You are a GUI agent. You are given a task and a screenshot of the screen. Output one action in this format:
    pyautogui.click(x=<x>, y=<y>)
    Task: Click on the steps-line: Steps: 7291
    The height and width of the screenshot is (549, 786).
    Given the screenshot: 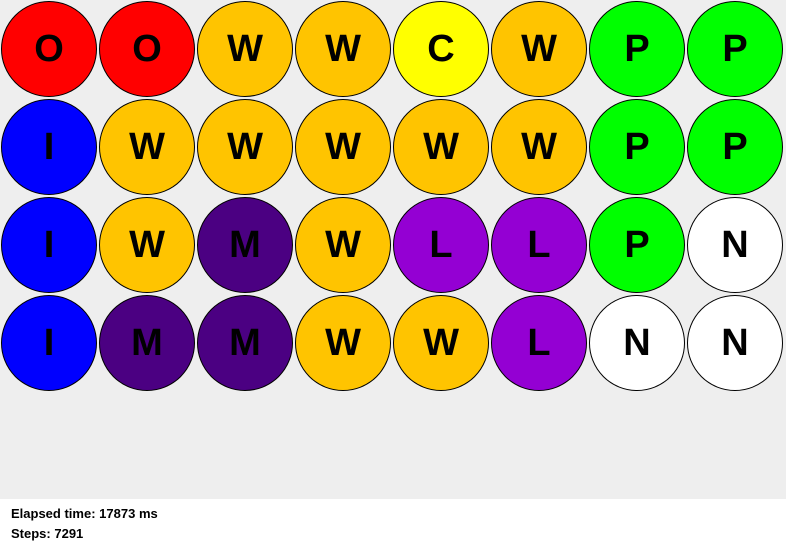 What is the action you would take?
    pyautogui.click(x=84, y=536)
    